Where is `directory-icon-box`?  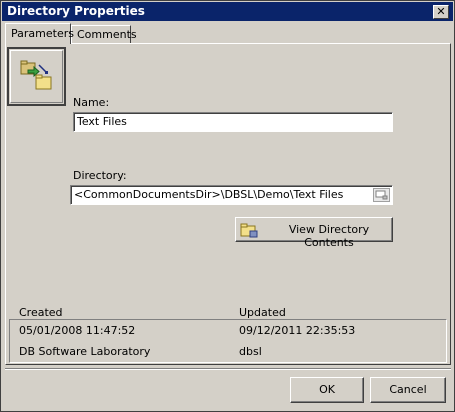 directory-icon-box is located at coordinates (36, 76).